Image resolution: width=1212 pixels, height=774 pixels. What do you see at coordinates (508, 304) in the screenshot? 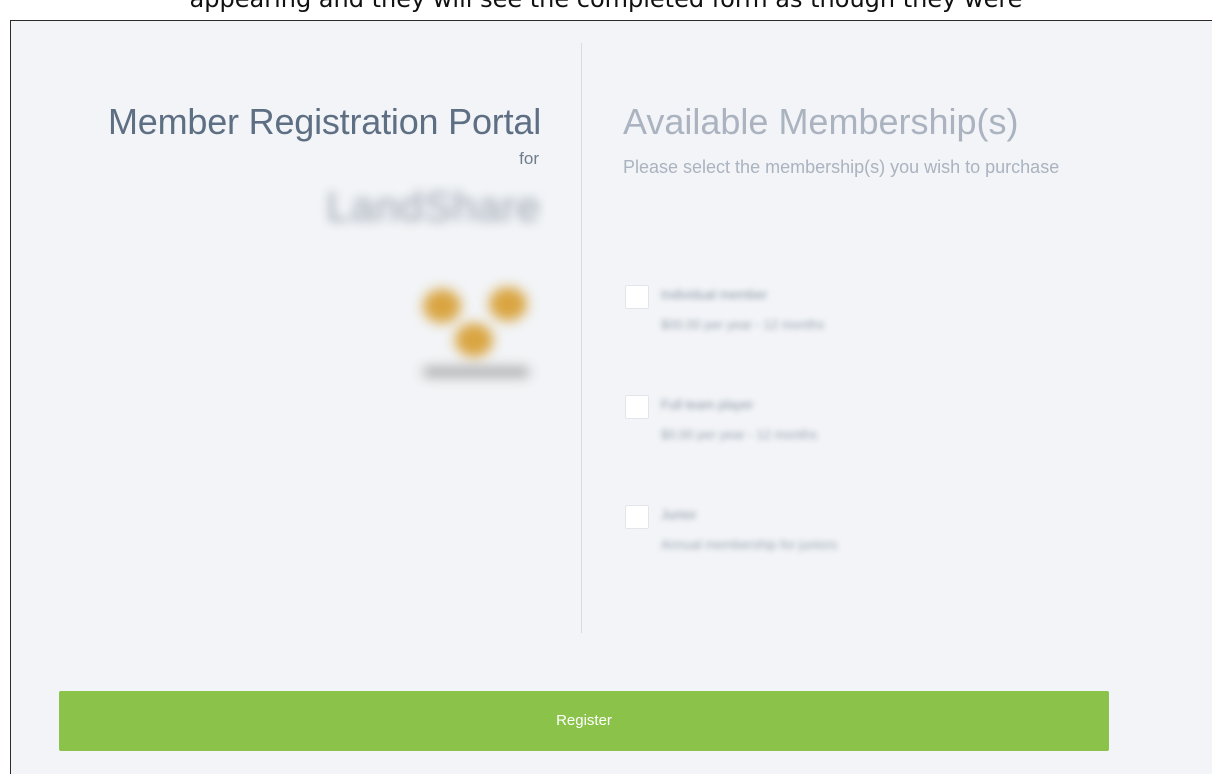
I see `logo-dot-right` at bounding box center [508, 304].